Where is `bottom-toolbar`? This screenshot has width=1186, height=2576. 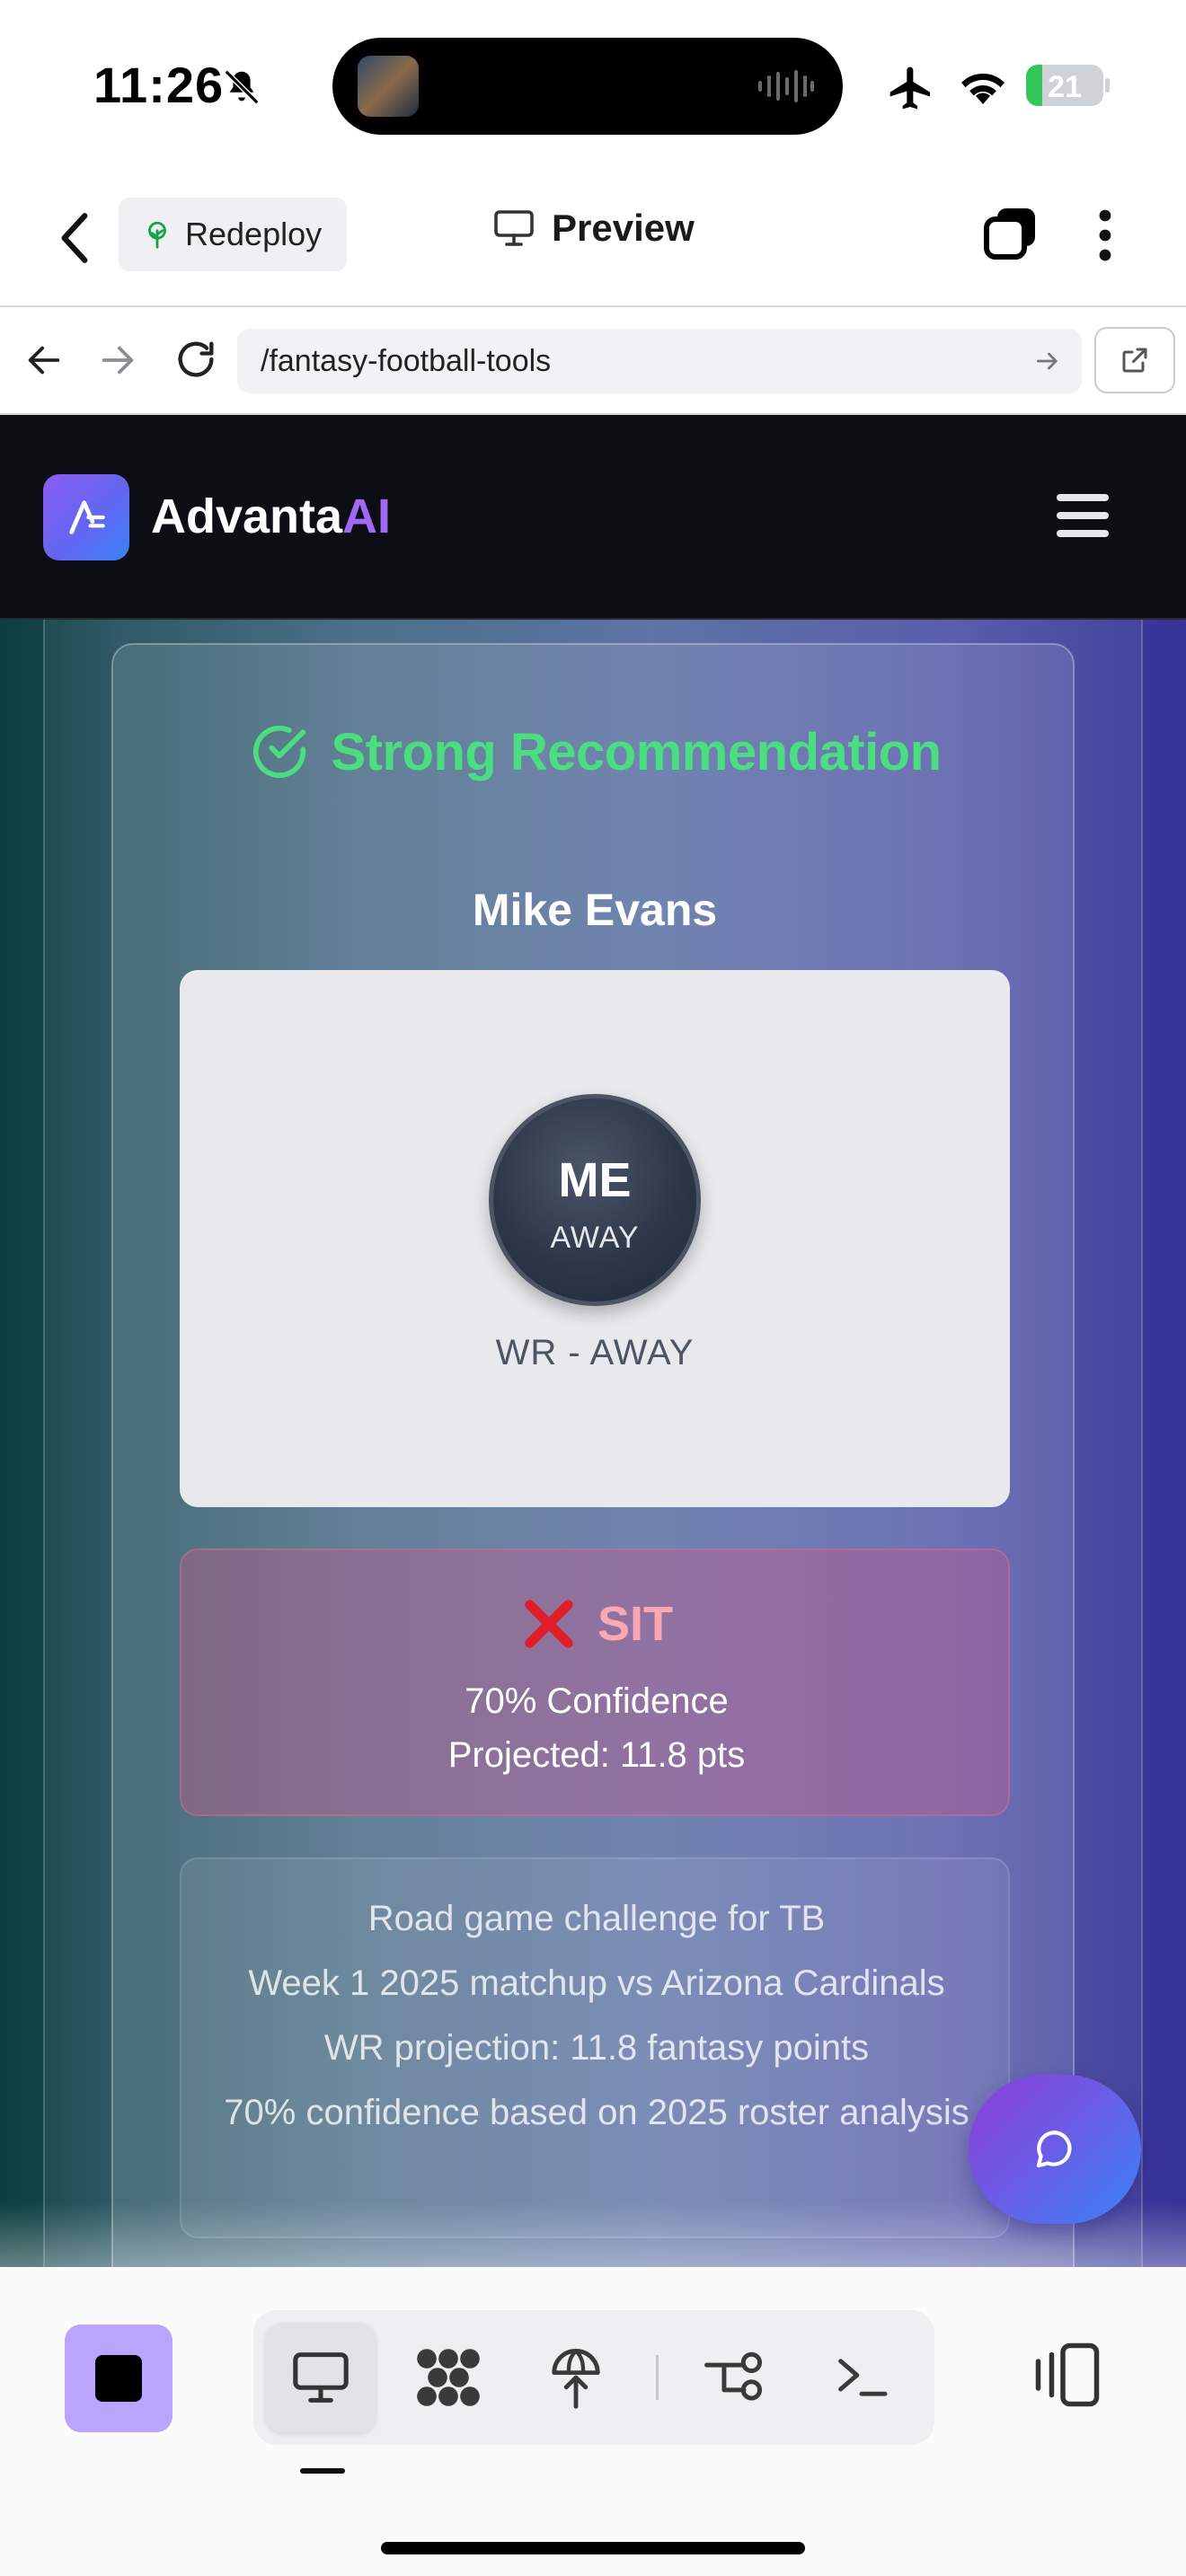 bottom-toolbar is located at coordinates (593, 2421).